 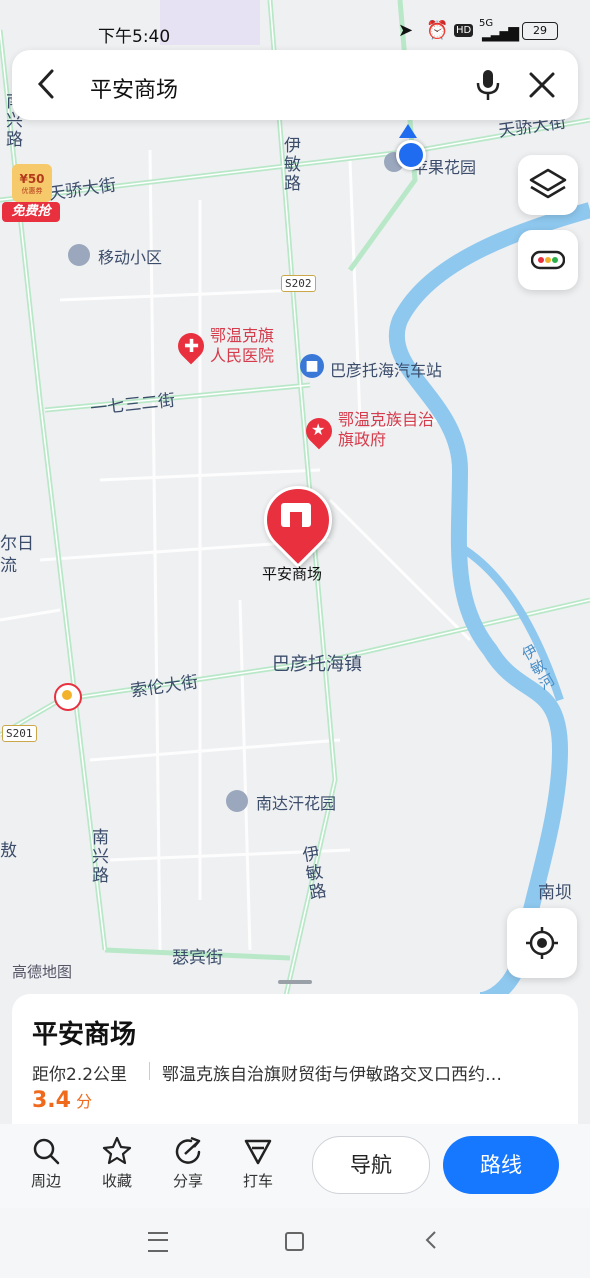 What do you see at coordinates (197, 958) in the screenshot?
I see `map-label-seibin-st: 瑟宾街` at bounding box center [197, 958].